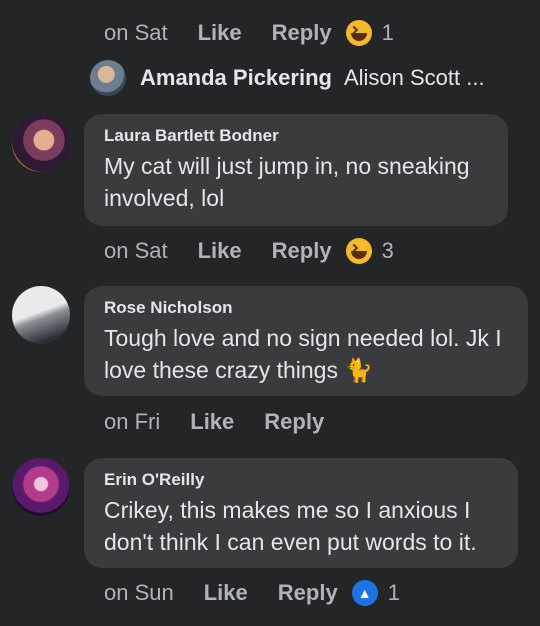  What do you see at coordinates (301, 480) in the screenshot?
I see `comment-author-name: Erin O'Reilly` at bounding box center [301, 480].